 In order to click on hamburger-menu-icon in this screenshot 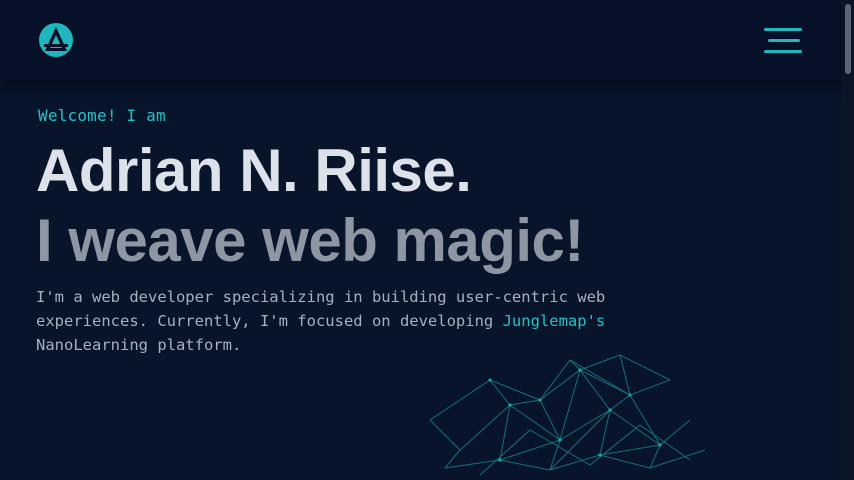, I will do `click(784, 41)`.